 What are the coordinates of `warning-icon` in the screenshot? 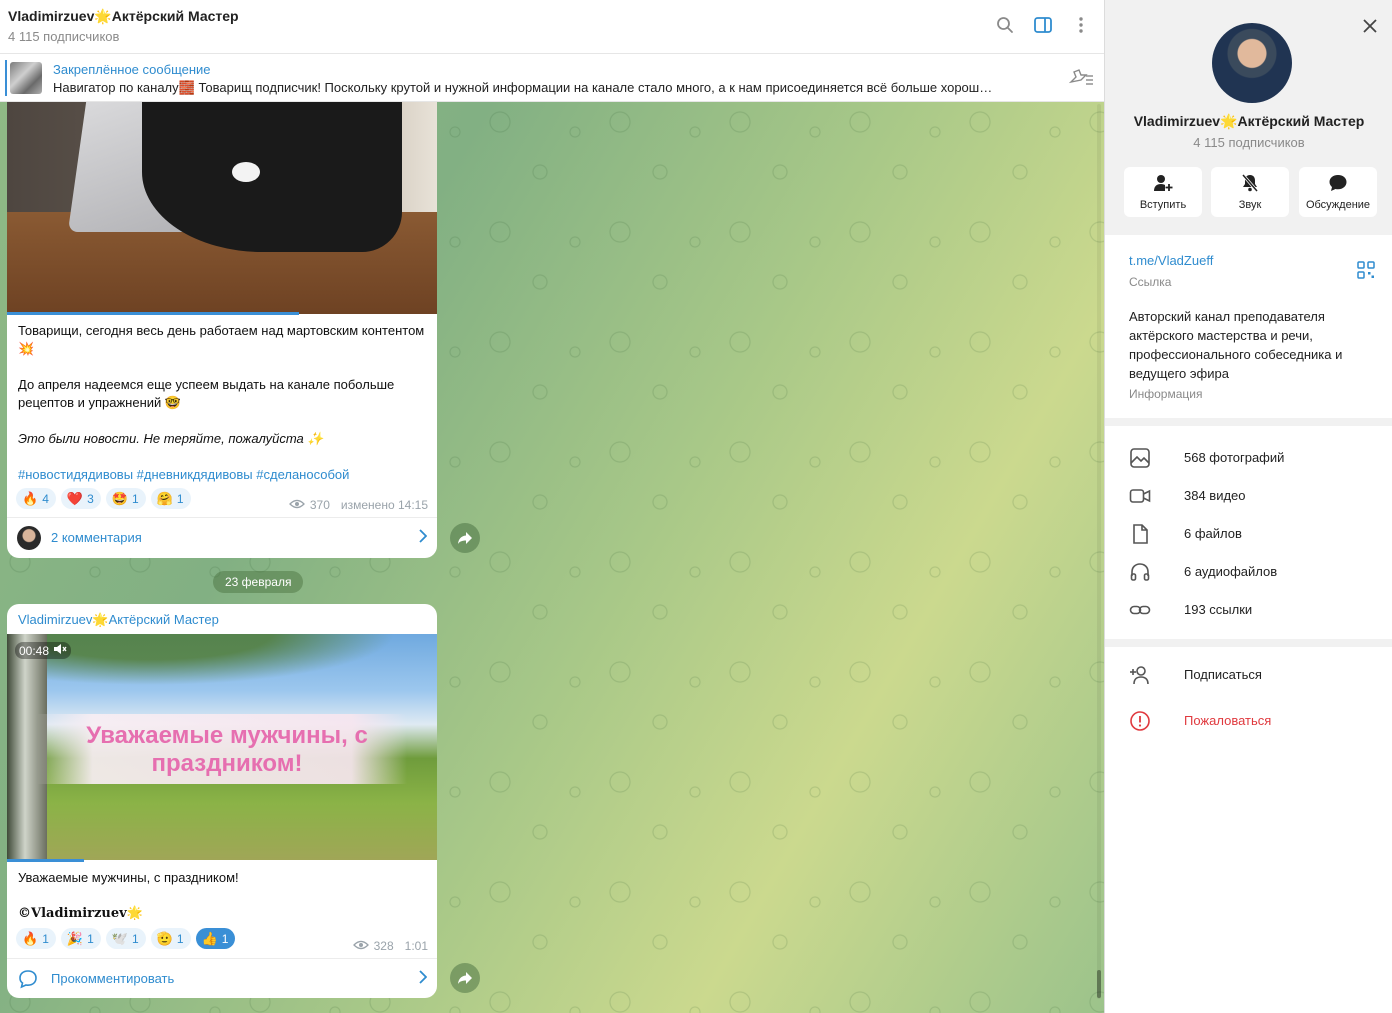 It's located at (1140, 721).